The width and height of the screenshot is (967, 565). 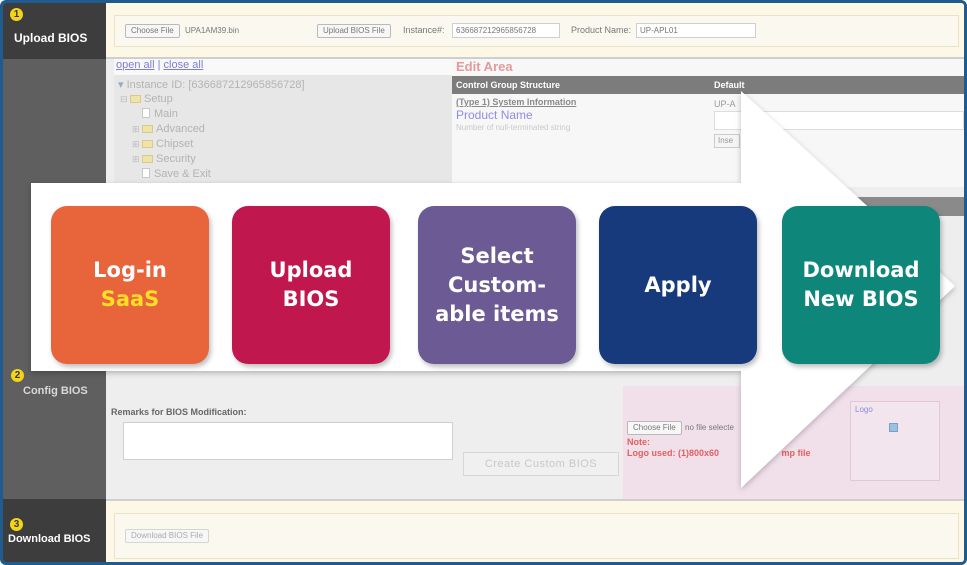 I want to click on instance-field: 636687212965856728, so click(x=506, y=30).